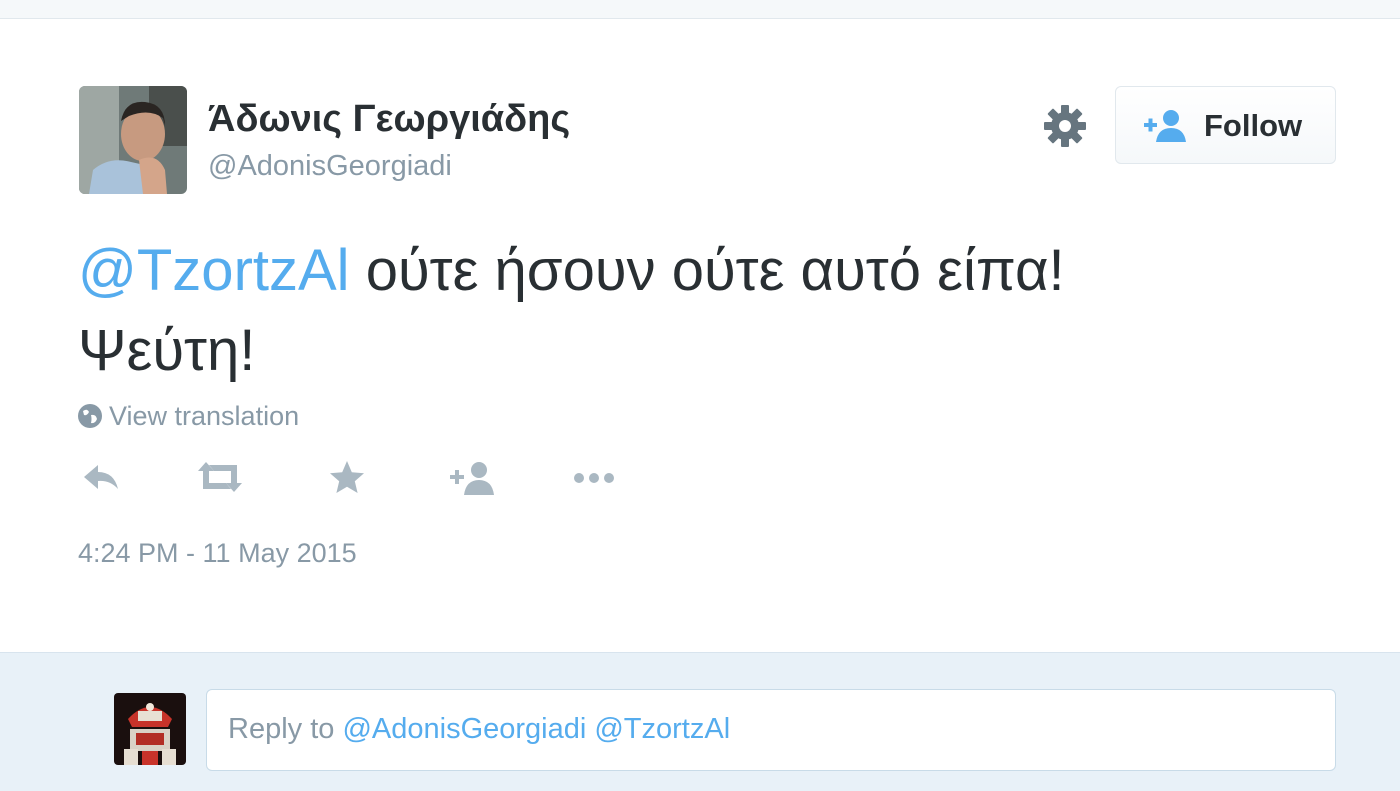 This screenshot has width=1400, height=791. I want to click on reply-placeholder: Reply to @AdonisGeorgiadi @TzortzAl, so click(479, 729).